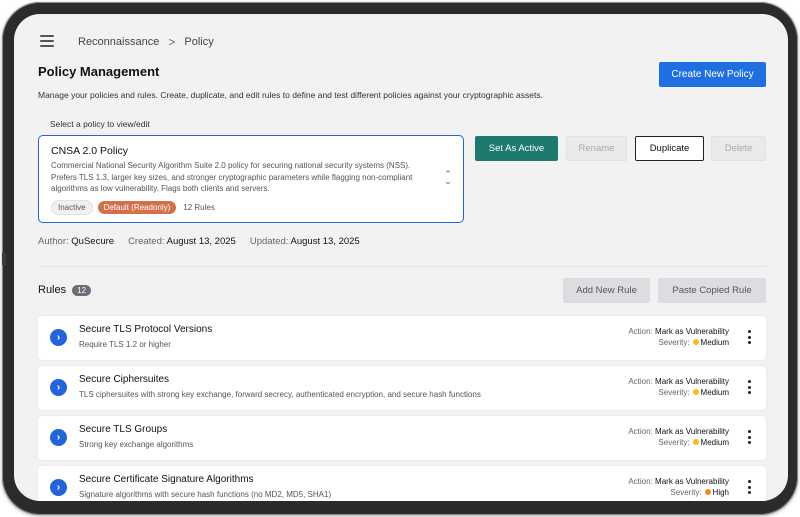  Describe the element at coordinates (136, 444) in the screenshot. I see `rule-description: Strong key exchange algorithms` at that location.